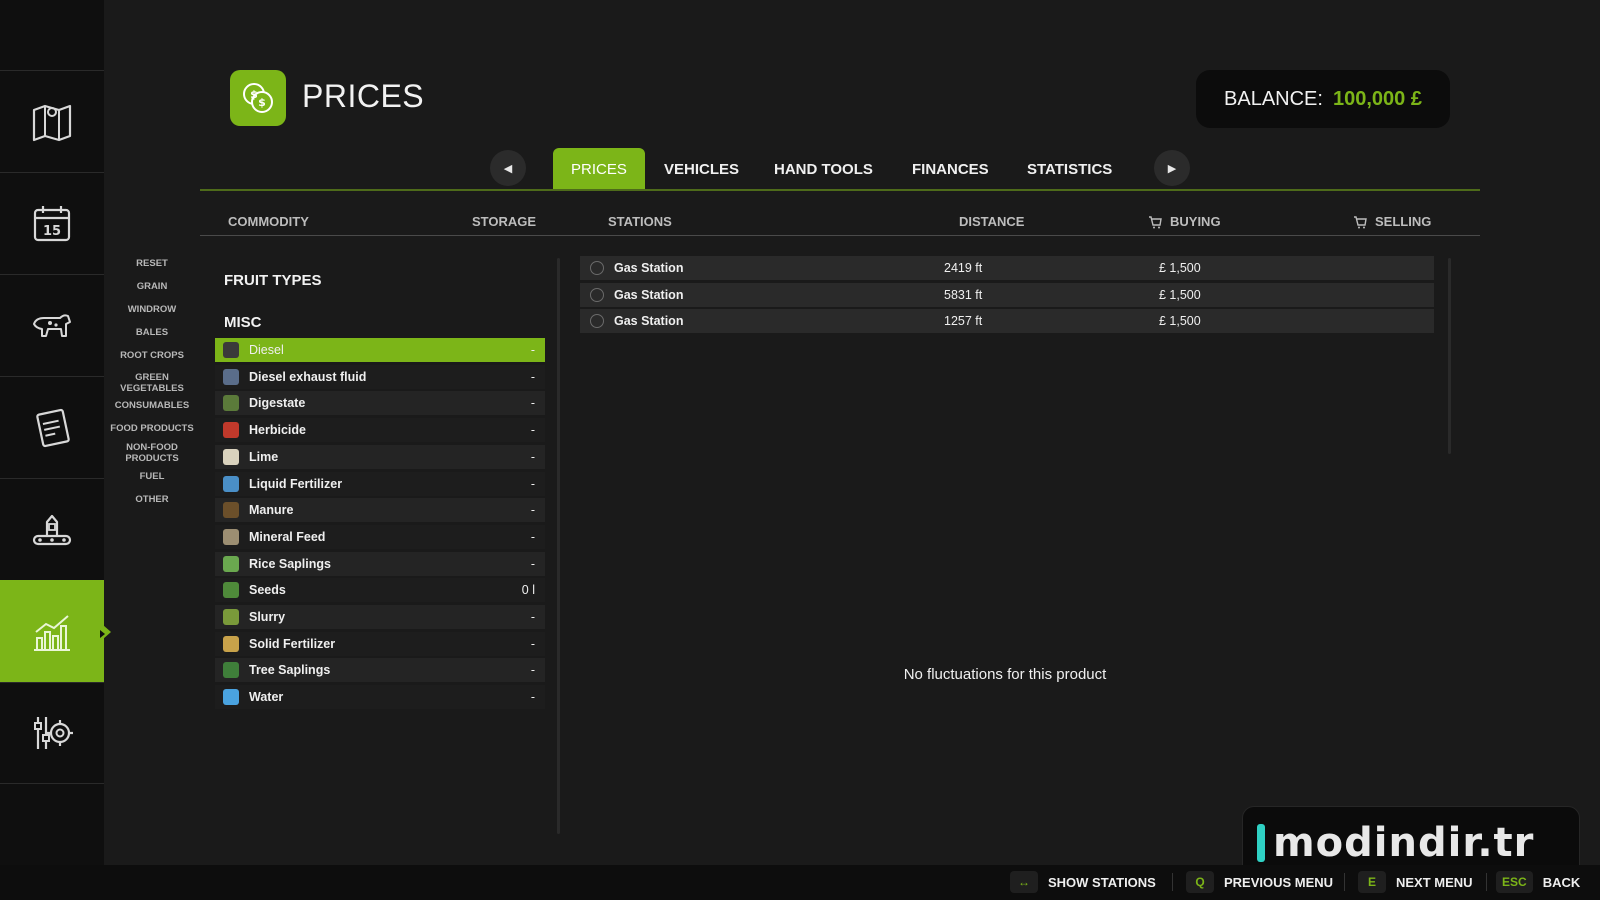  Describe the element at coordinates (1538, 882) in the screenshot. I see `hint-back: ESC BACK` at that location.